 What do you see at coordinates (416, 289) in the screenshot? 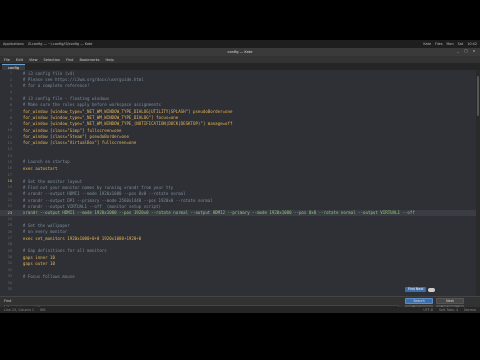
I see `find-next-label: Find Next` at bounding box center [416, 289].